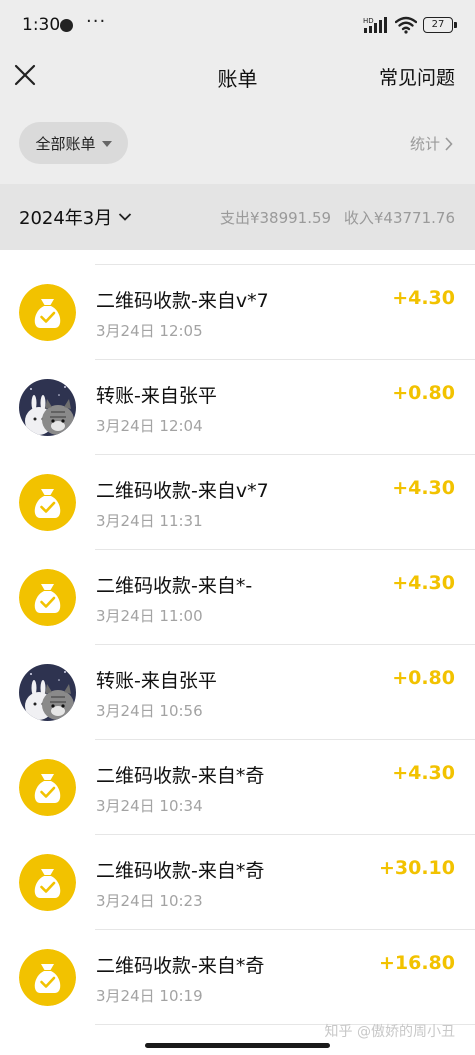 The image size is (475, 1055). What do you see at coordinates (389, 1032) in the screenshot?
I see `watermark: 知乎 @傲娇的周小丑` at bounding box center [389, 1032].